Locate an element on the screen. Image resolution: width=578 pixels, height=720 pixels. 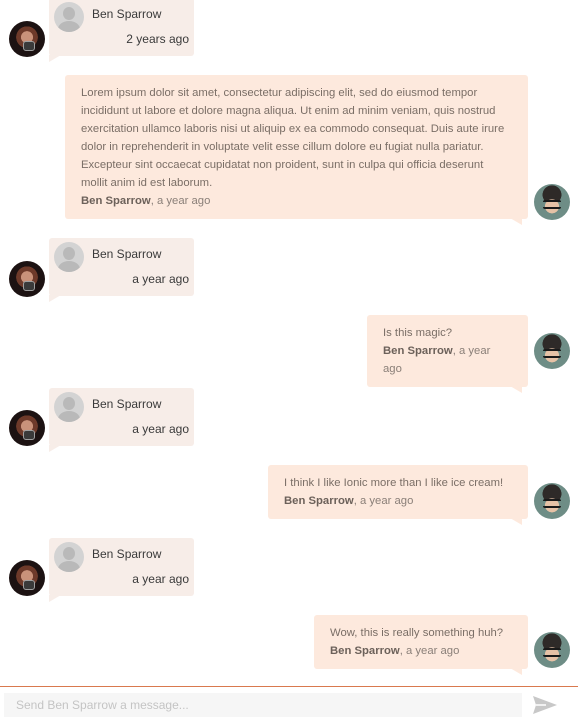
send-button is located at coordinates (545, 705).